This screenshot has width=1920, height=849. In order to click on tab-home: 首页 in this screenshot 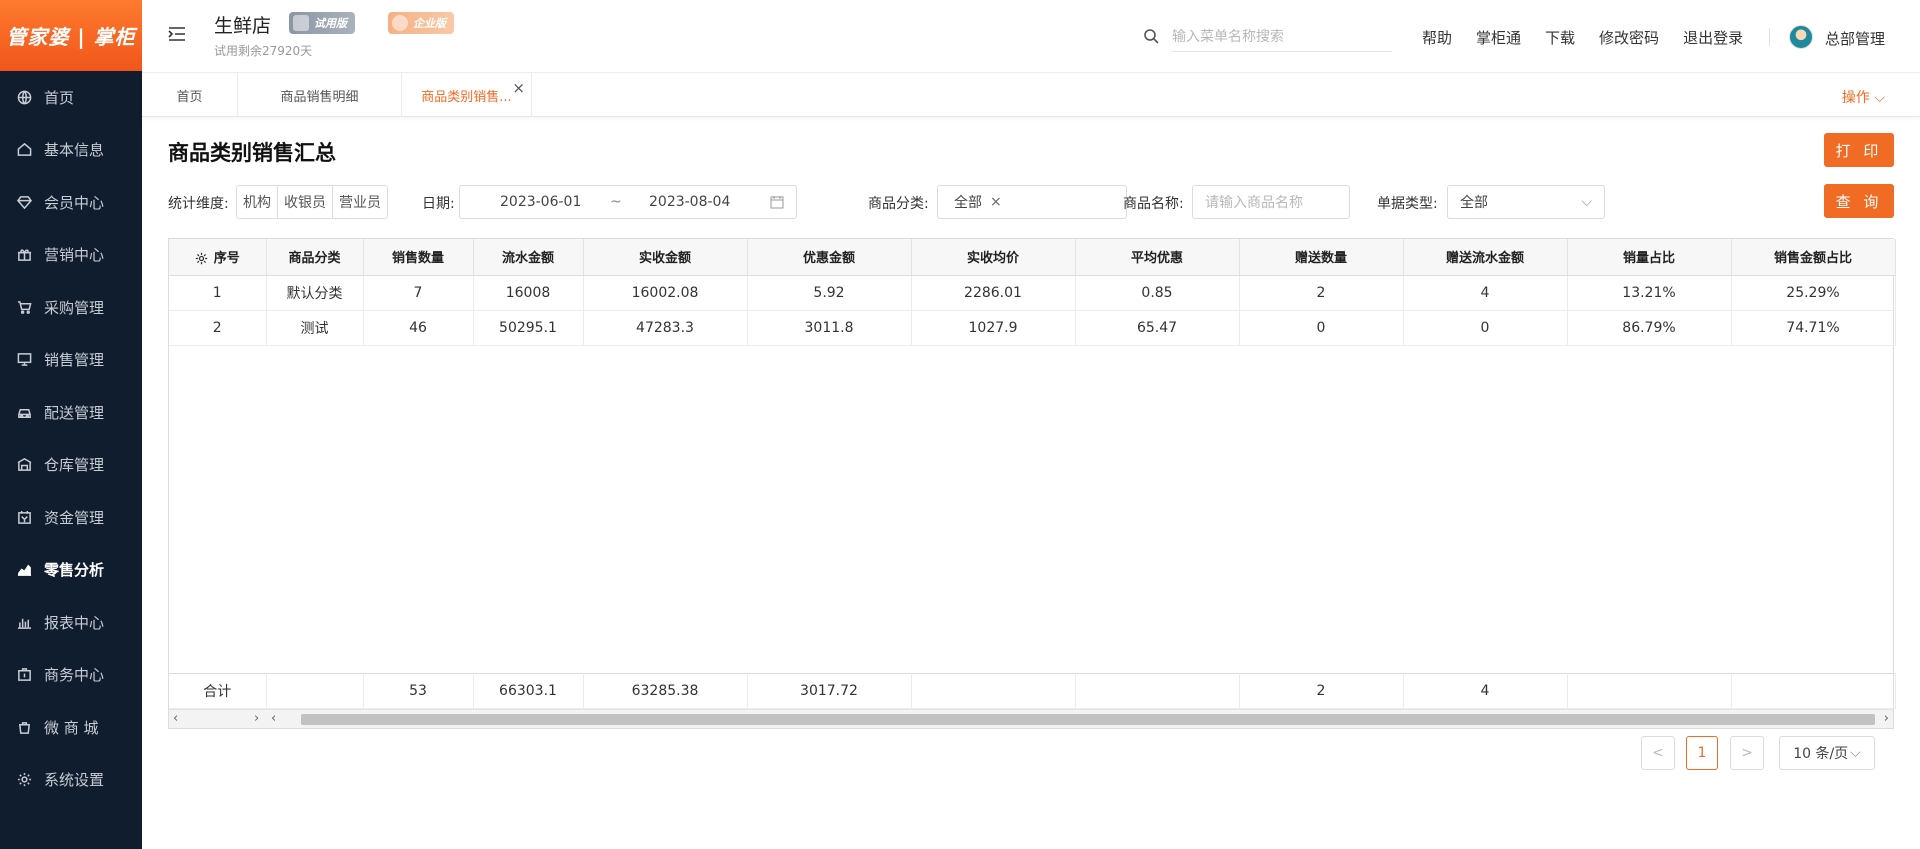, I will do `click(190, 95)`.